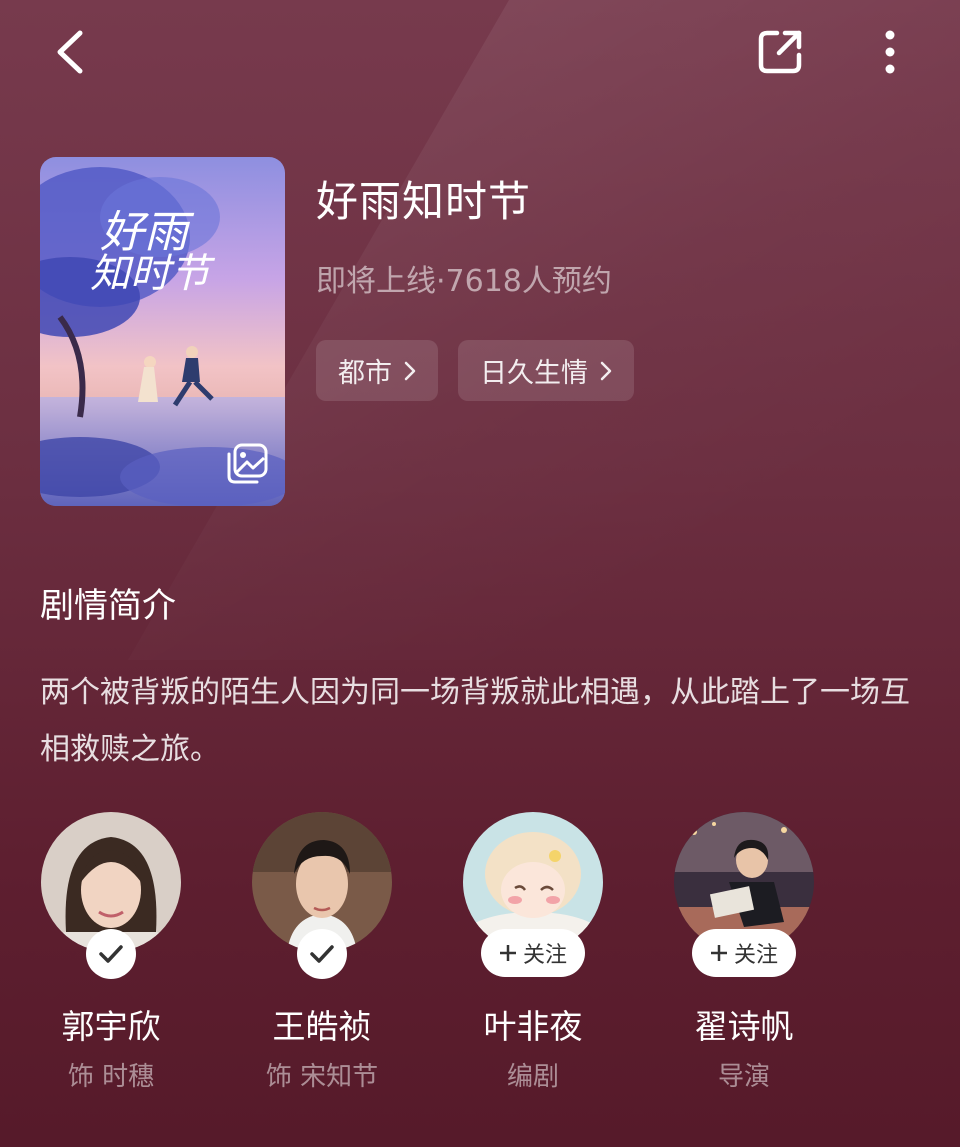 The width and height of the screenshot is (960, 1147). Describe the element at coordinates (743, 1077) in the screenshot. I see `person-role: 导演` at that location.